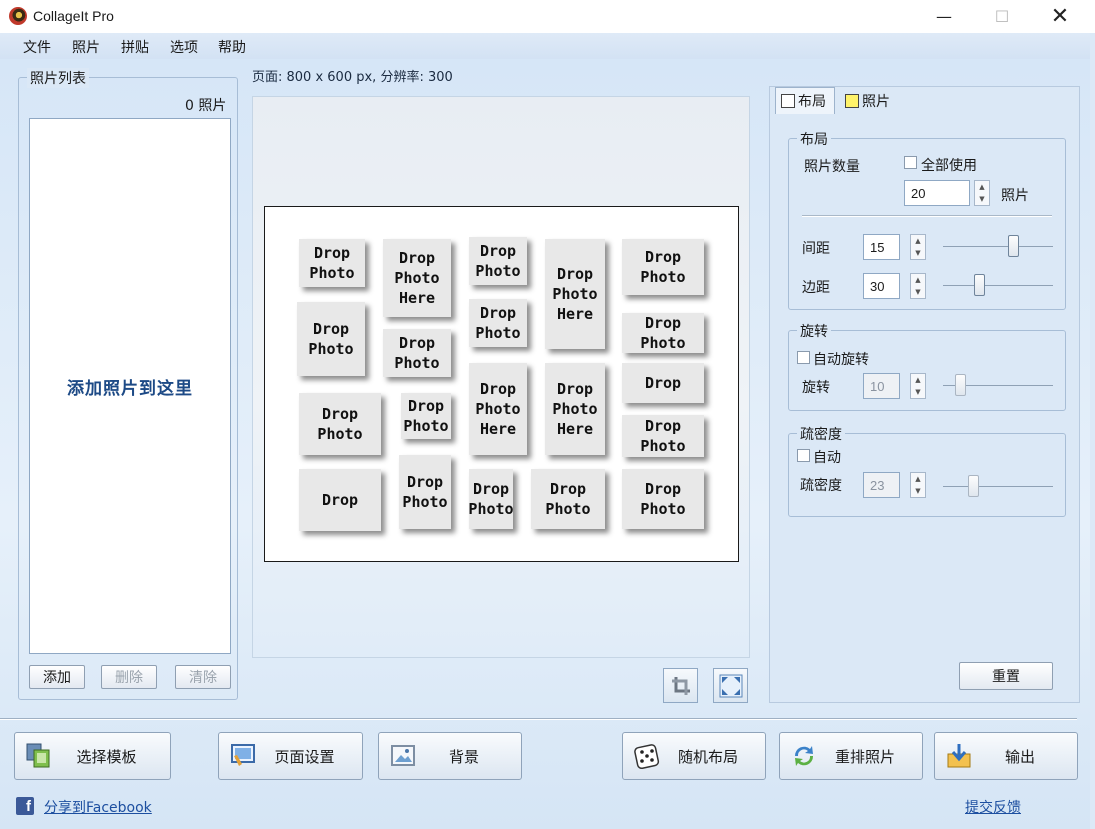 The width and height of the screenshot is (1095, 829). What do you see at coordinates (927, 366) in the screenshot?
I see `rotation-group: 旋转` at bounding box center [927, 366].